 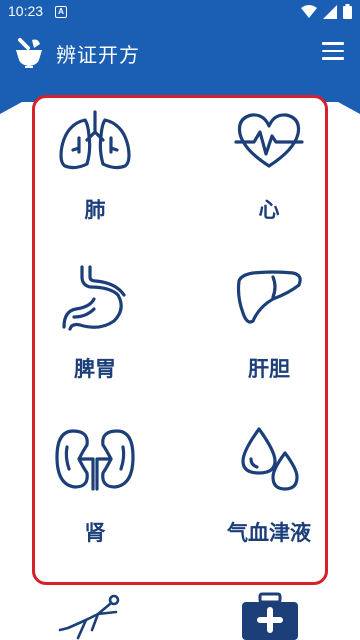 What do you see at coordinates (333, 51) in the screenshot?
I see `hamburger-menu-icon` at bounding box center [333, 51].